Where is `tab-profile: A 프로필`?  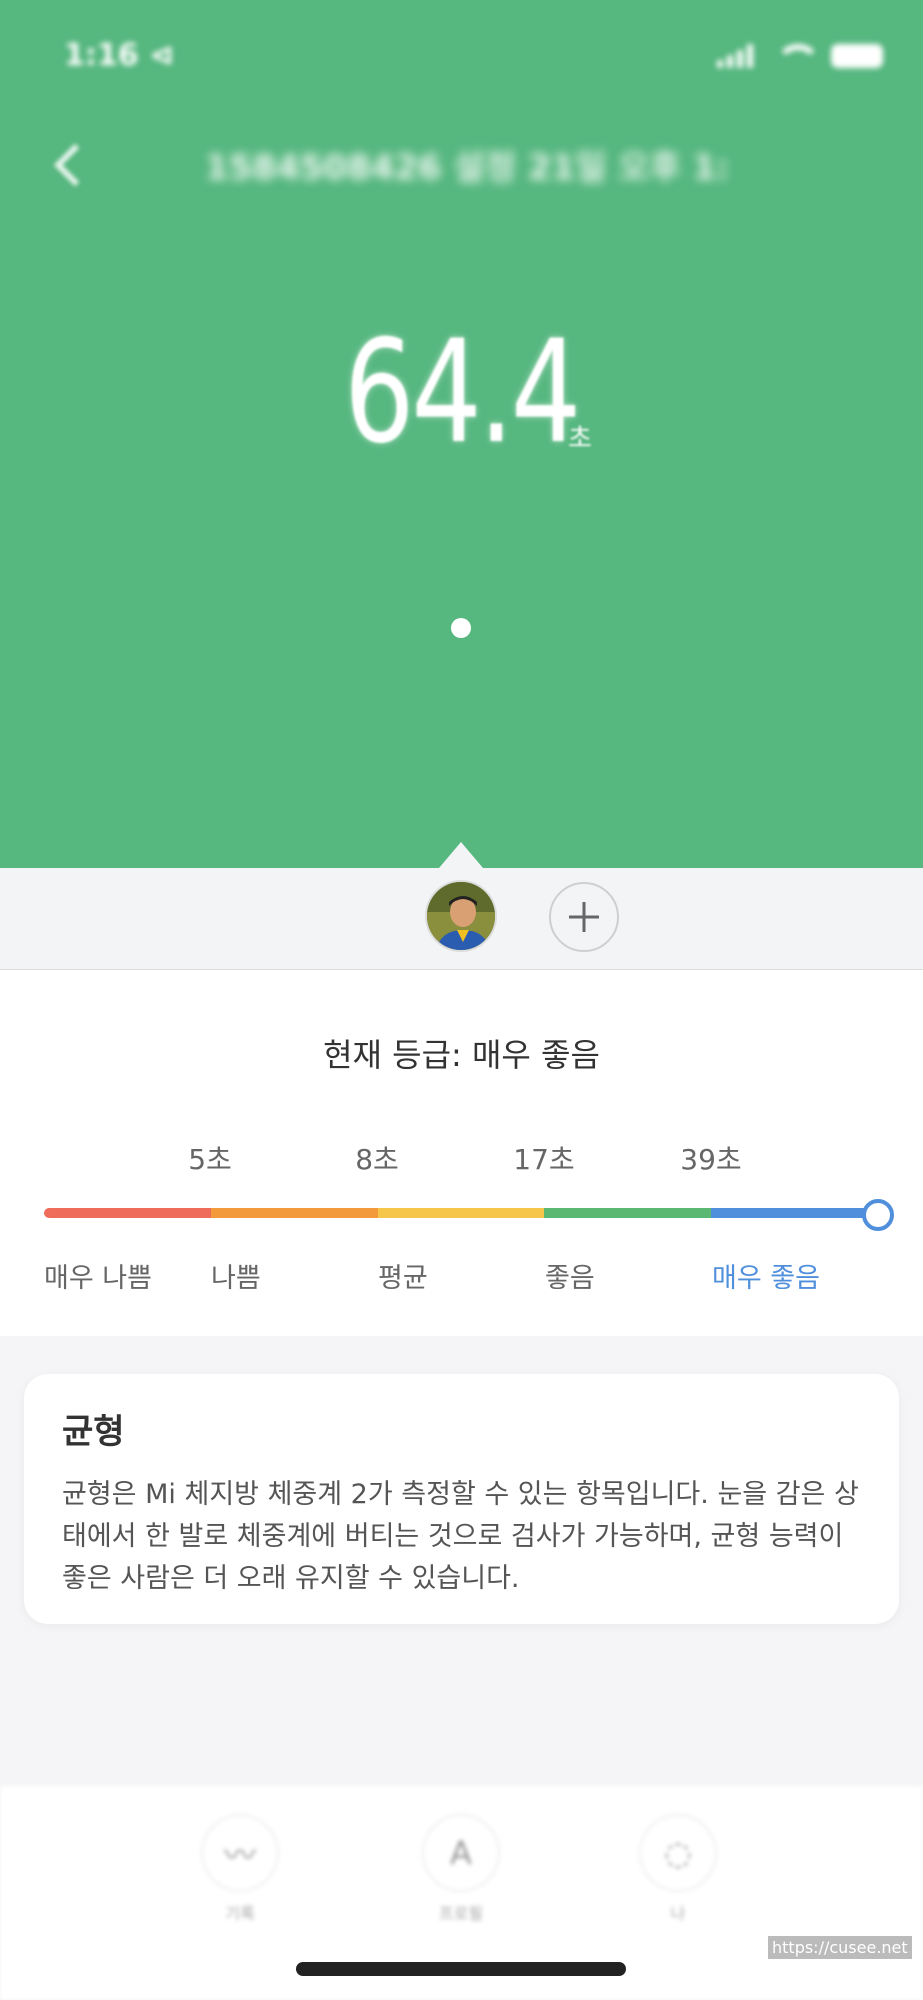 tab-profile: A 프로필 is located at coordinates (461, 1869).